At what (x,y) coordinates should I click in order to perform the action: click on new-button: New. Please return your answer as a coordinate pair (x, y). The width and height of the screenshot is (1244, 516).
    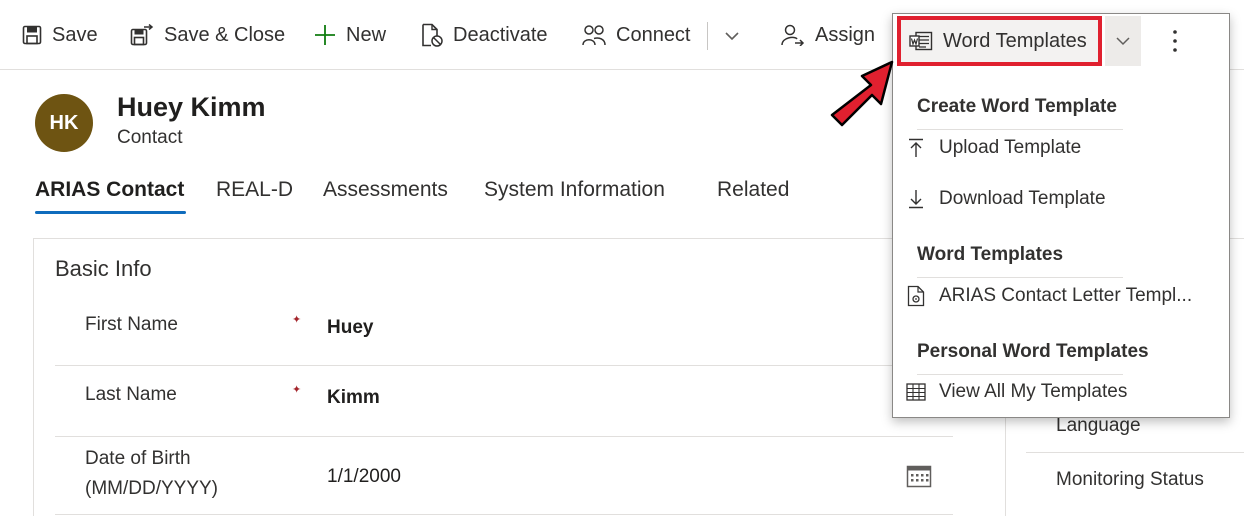
    Looking at the image, I should click on (350, 35).